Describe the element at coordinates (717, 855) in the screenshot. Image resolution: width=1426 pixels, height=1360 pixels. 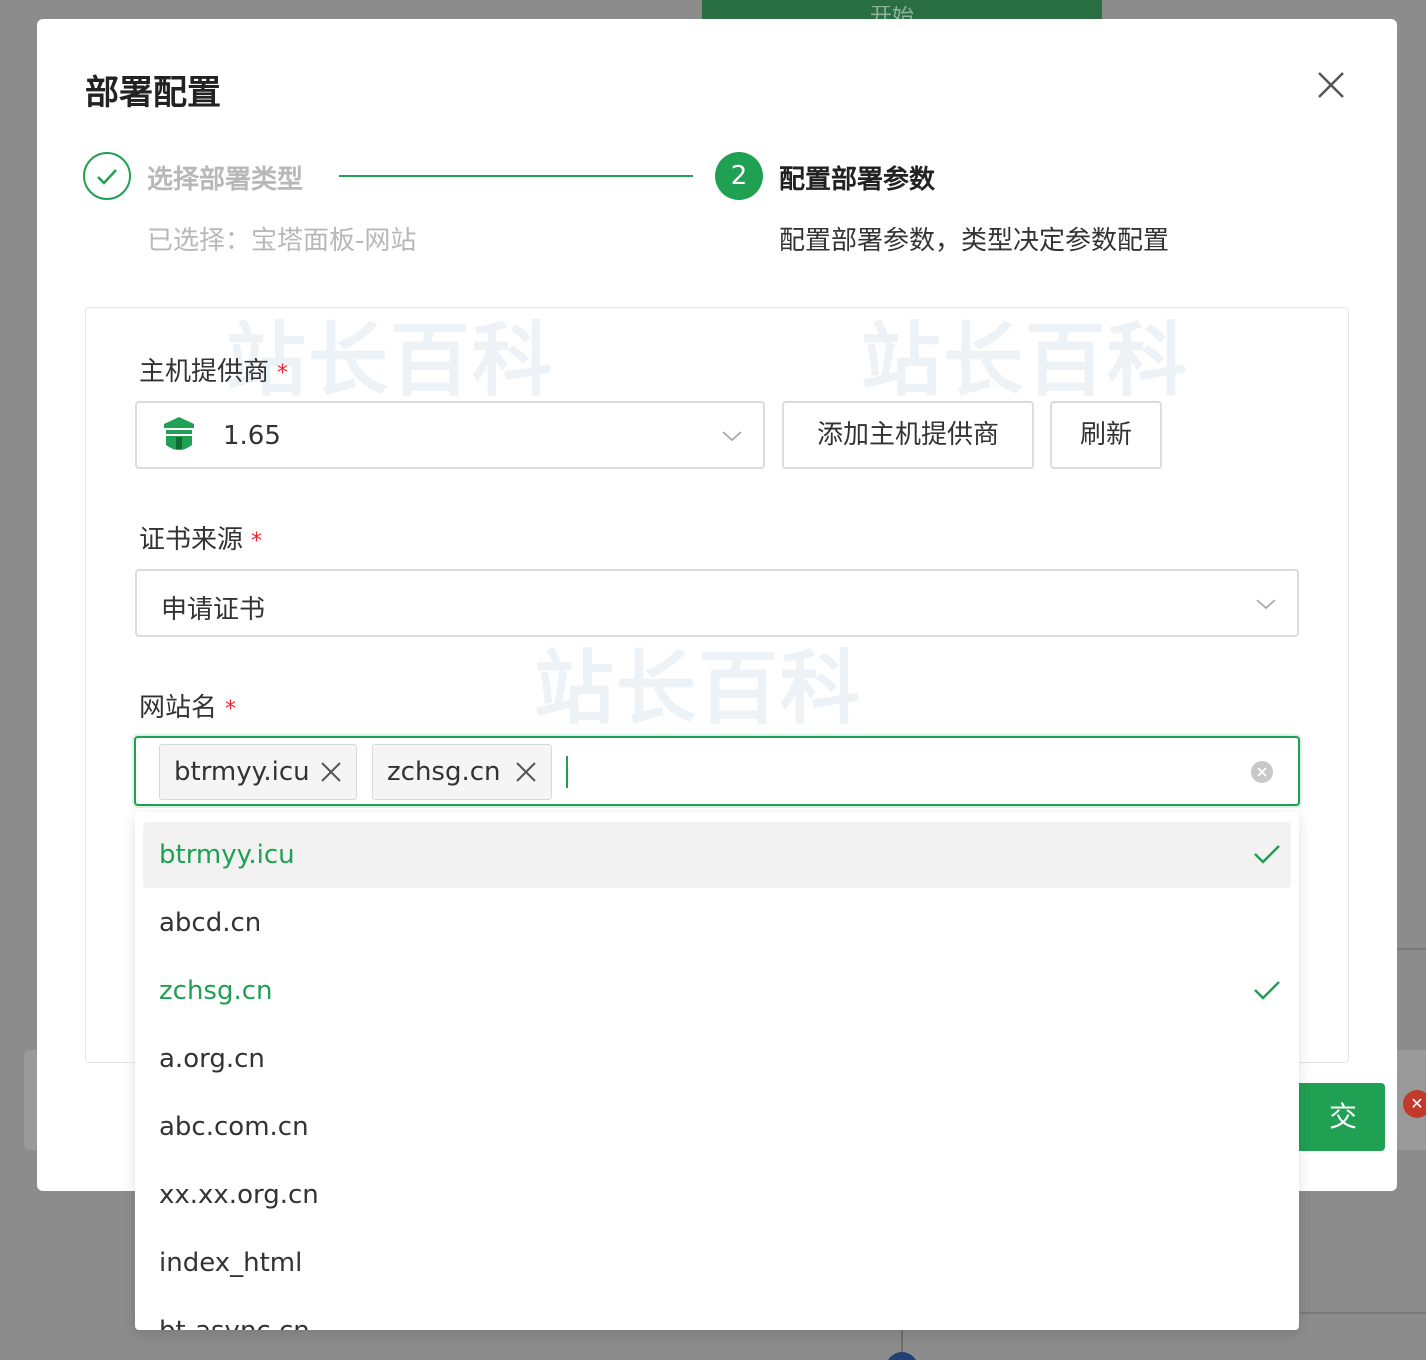
I see `dropdown-option: btrmyy.icu` at that location.